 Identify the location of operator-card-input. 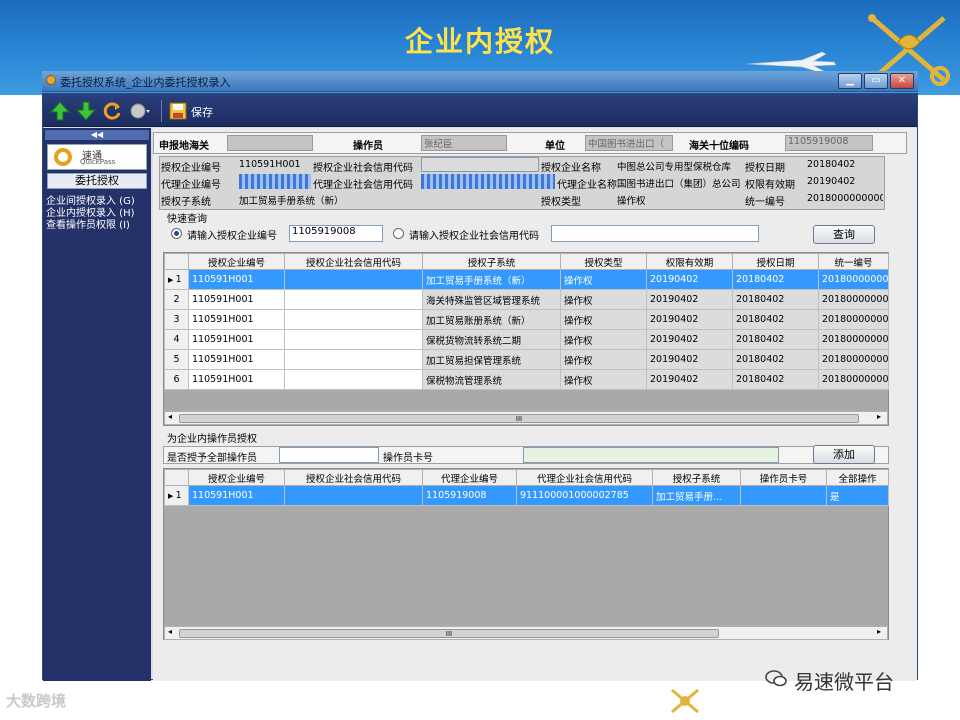
(651, 455).